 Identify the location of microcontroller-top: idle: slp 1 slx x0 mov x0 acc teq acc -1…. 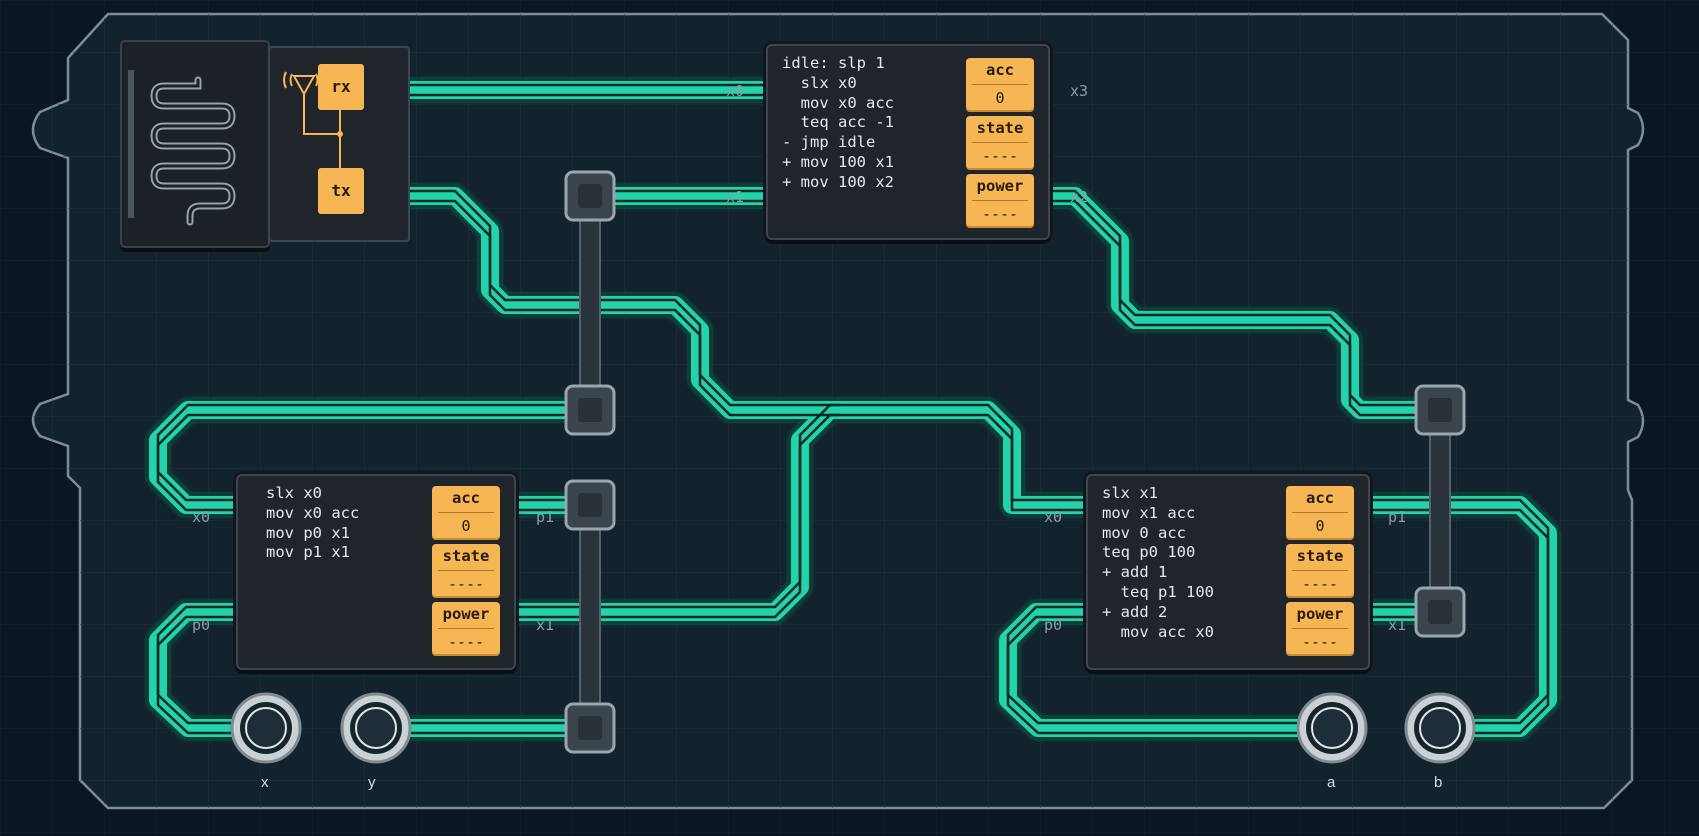
(908, 142).